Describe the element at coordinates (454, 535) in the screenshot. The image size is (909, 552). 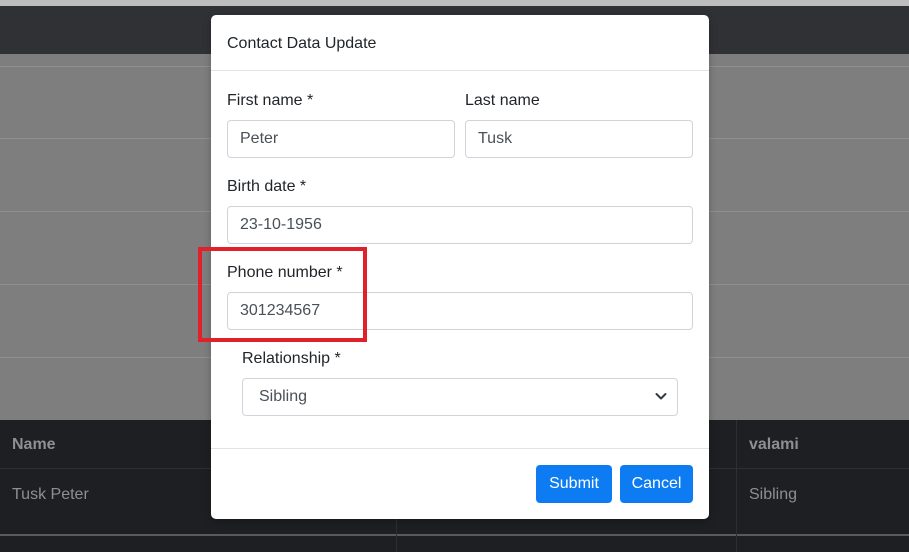
I see `table-bottom-divider` at that location.